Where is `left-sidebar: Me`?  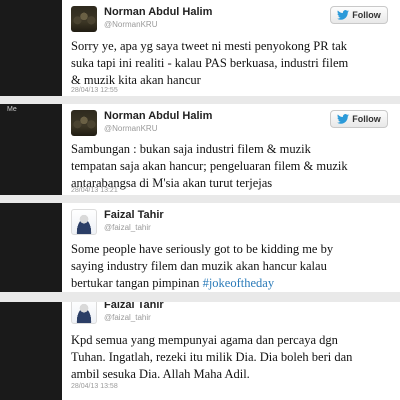 left-sidebar: Me is located at coordinates (31, 149).